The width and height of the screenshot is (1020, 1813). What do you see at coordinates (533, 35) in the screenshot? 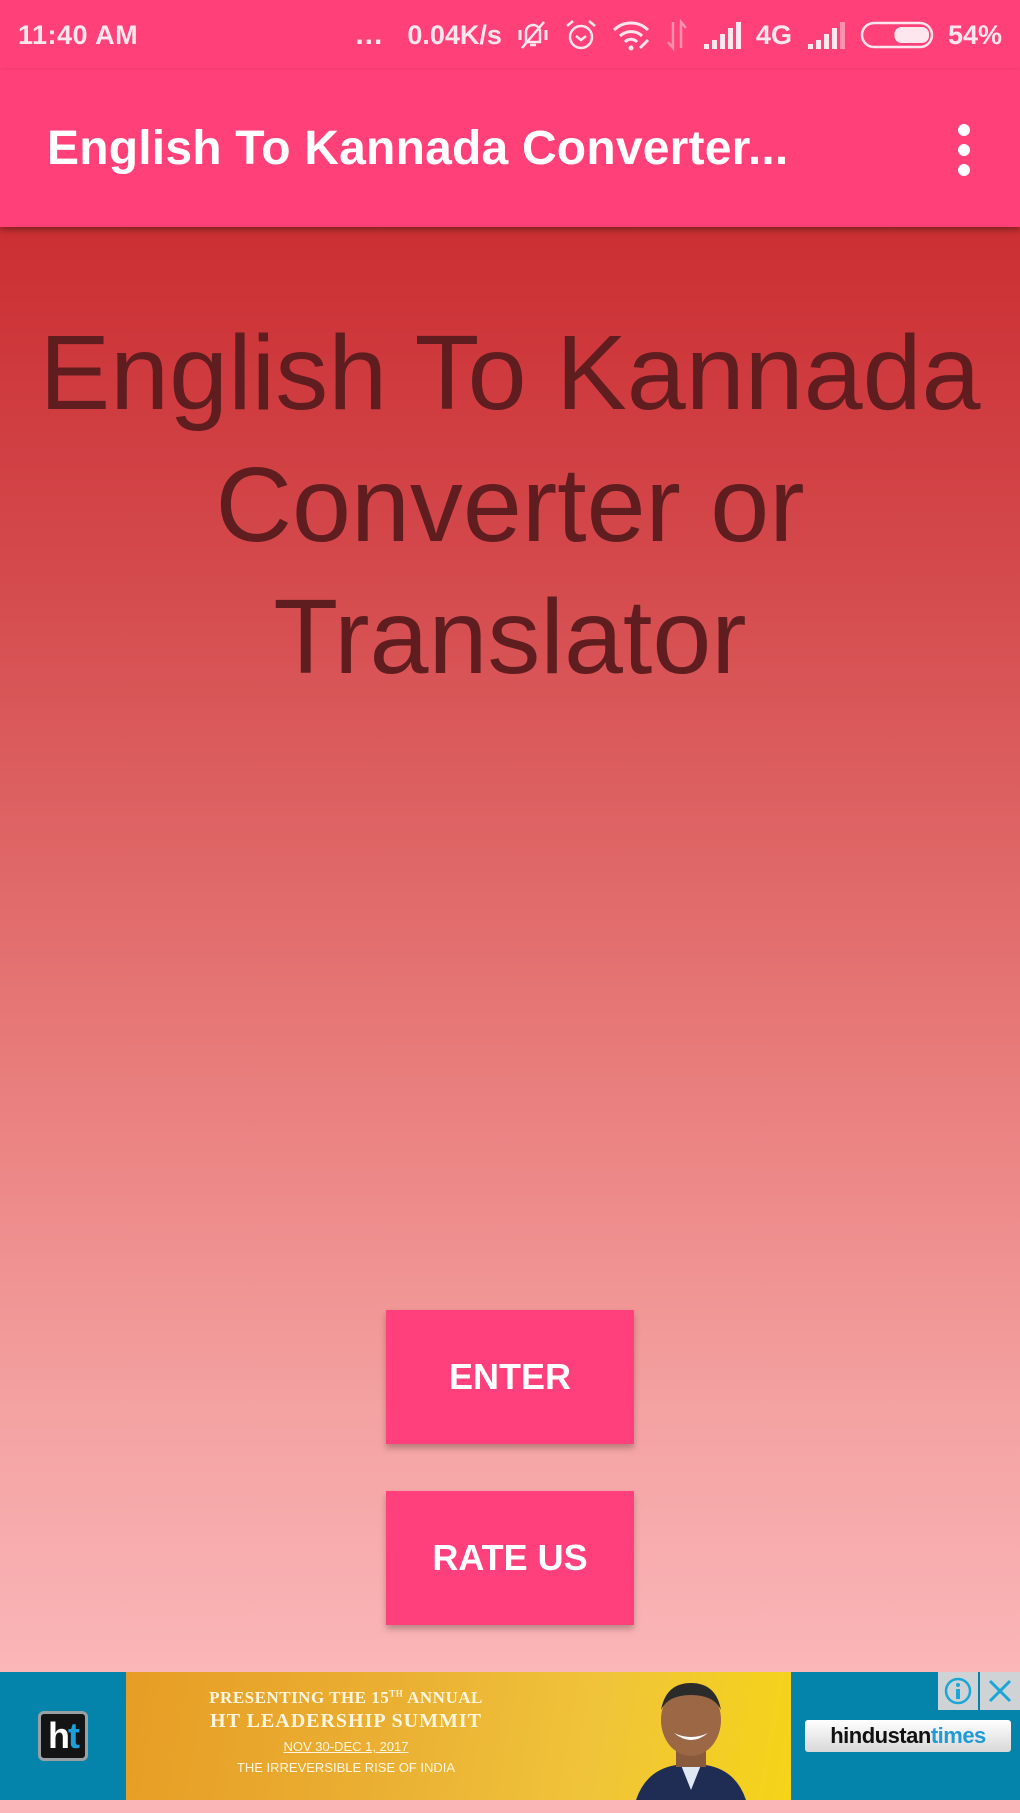
I see `vibrate-muted-icon` at bounding box center [533, 35].